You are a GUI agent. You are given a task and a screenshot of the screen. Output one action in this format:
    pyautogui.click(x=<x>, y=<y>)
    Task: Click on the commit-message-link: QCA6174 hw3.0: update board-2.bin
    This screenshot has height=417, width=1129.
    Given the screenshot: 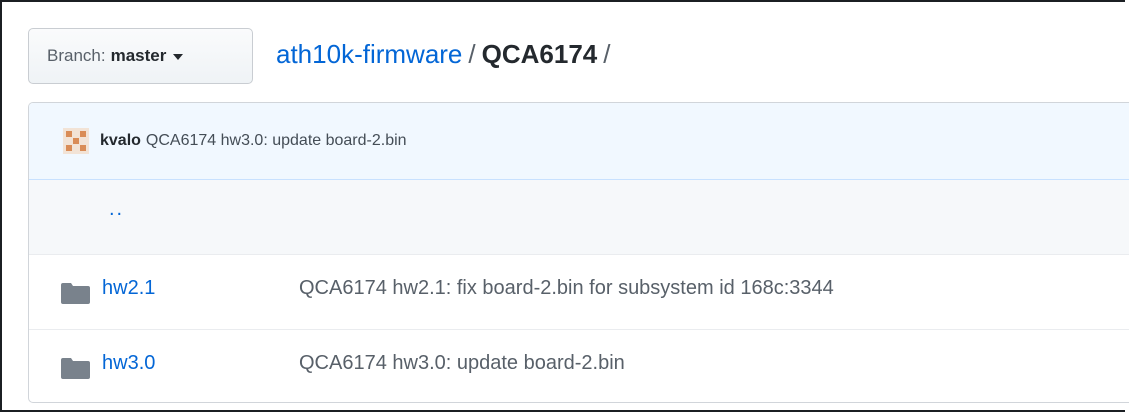 What is the action you would take?
    pyautogui.click(x=276, y=141)
    